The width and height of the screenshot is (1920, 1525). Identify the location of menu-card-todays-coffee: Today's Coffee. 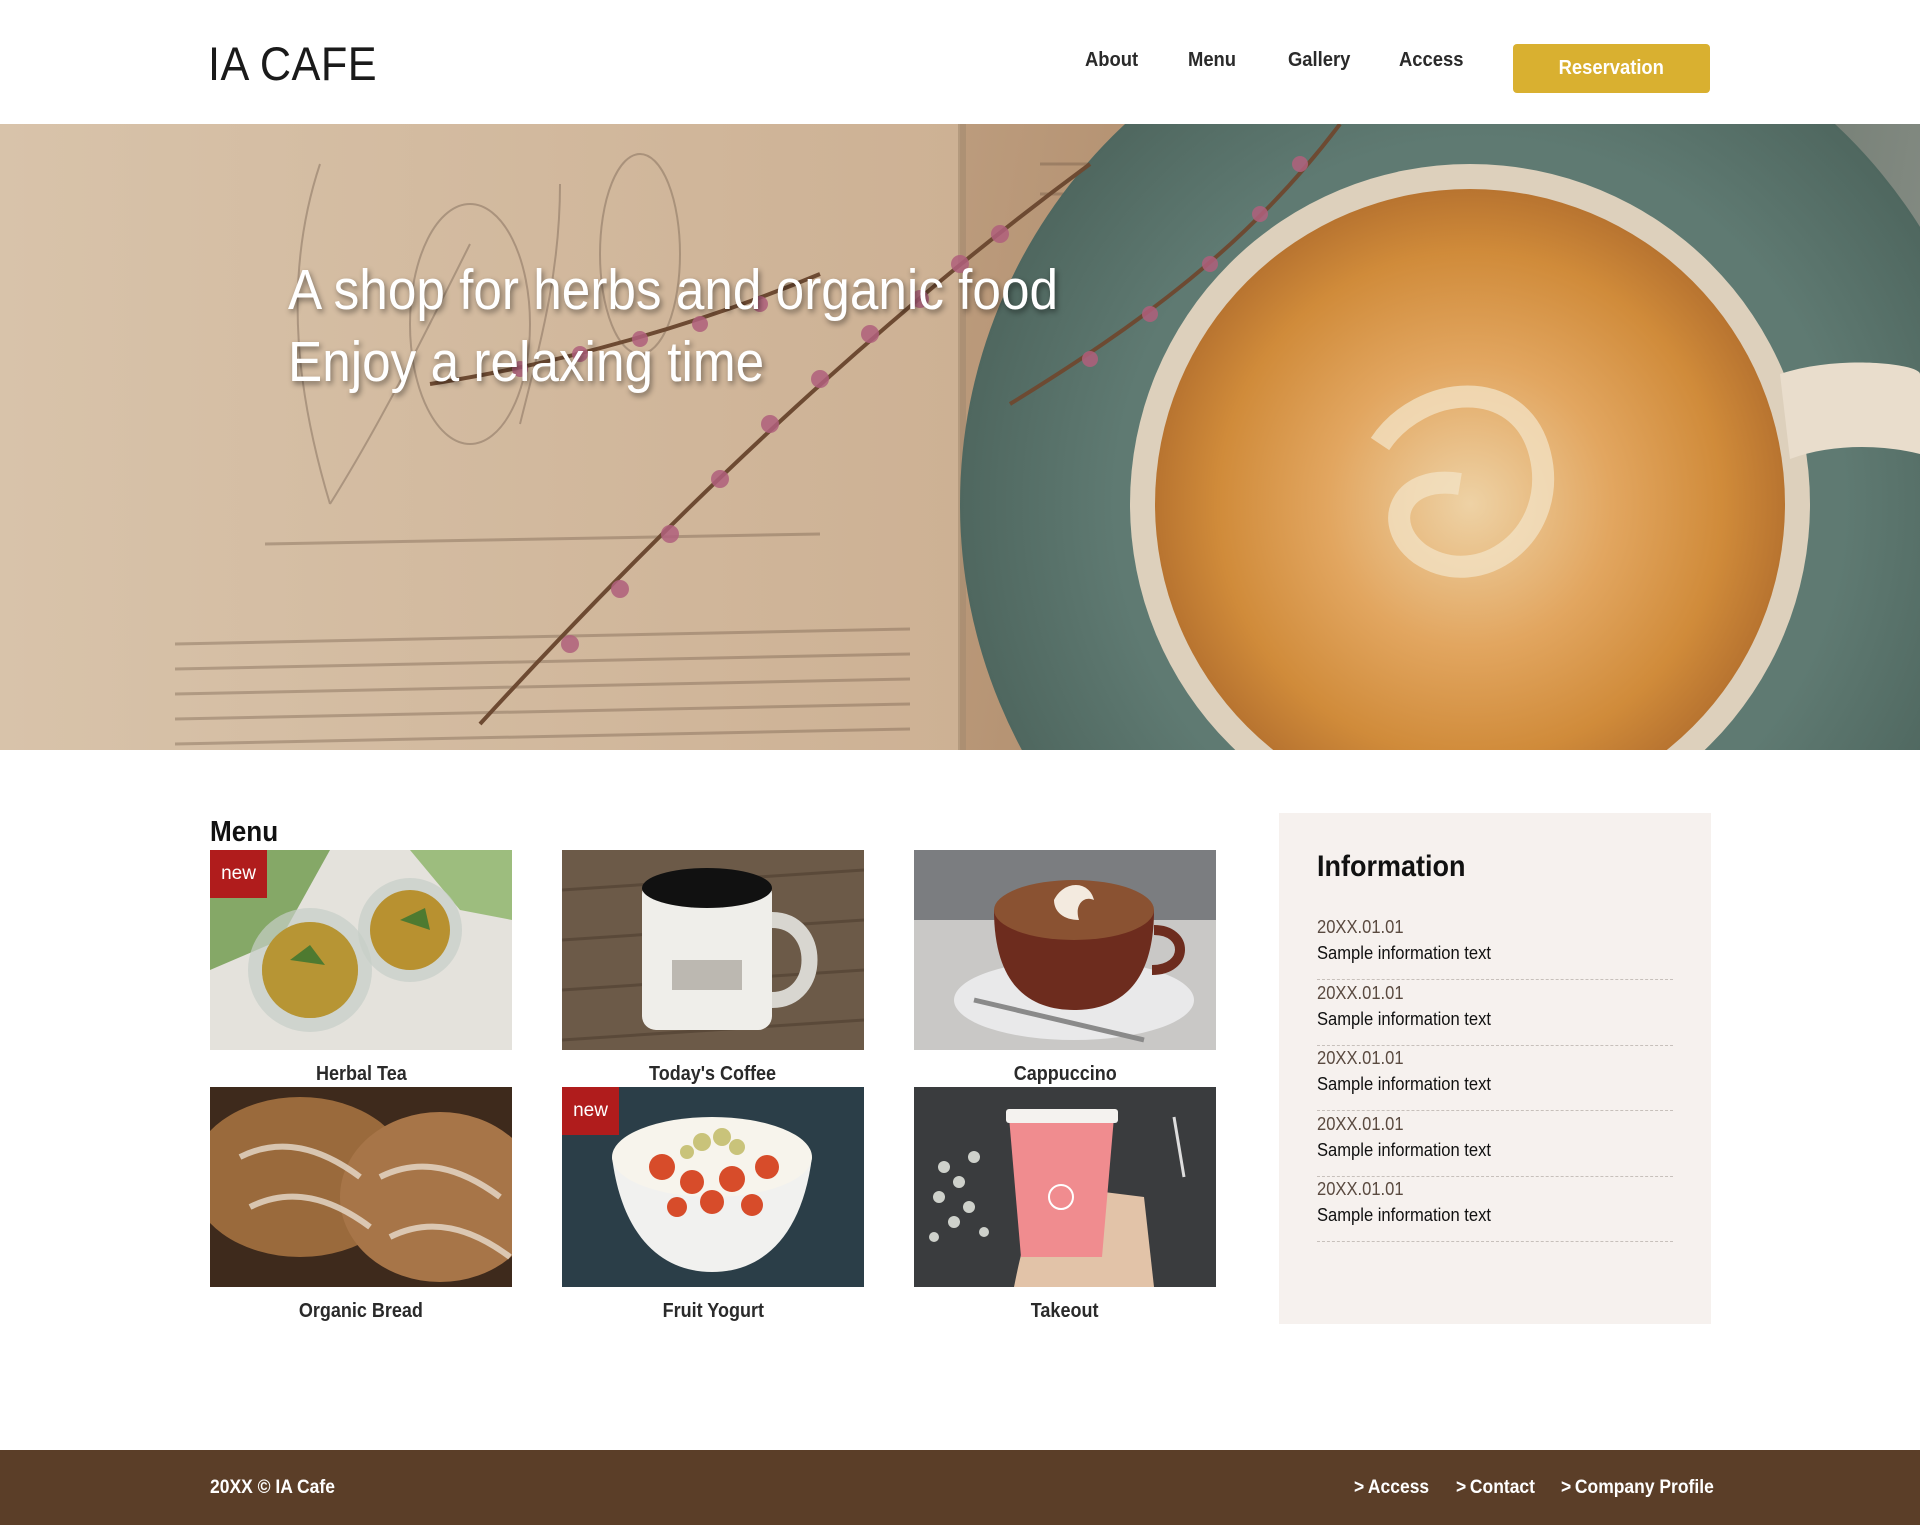
(713, 970).